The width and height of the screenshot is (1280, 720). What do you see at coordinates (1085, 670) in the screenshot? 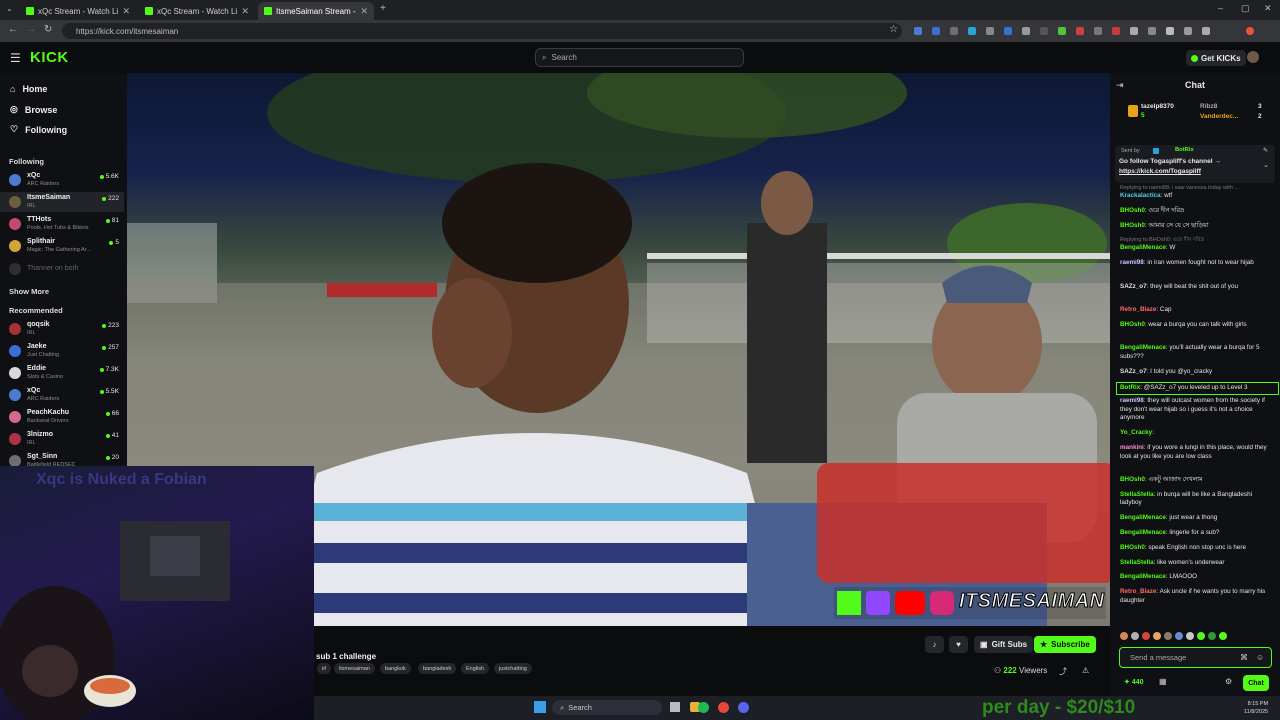
I see `report-icon: ⚠` at bounding box center [1085, 670].